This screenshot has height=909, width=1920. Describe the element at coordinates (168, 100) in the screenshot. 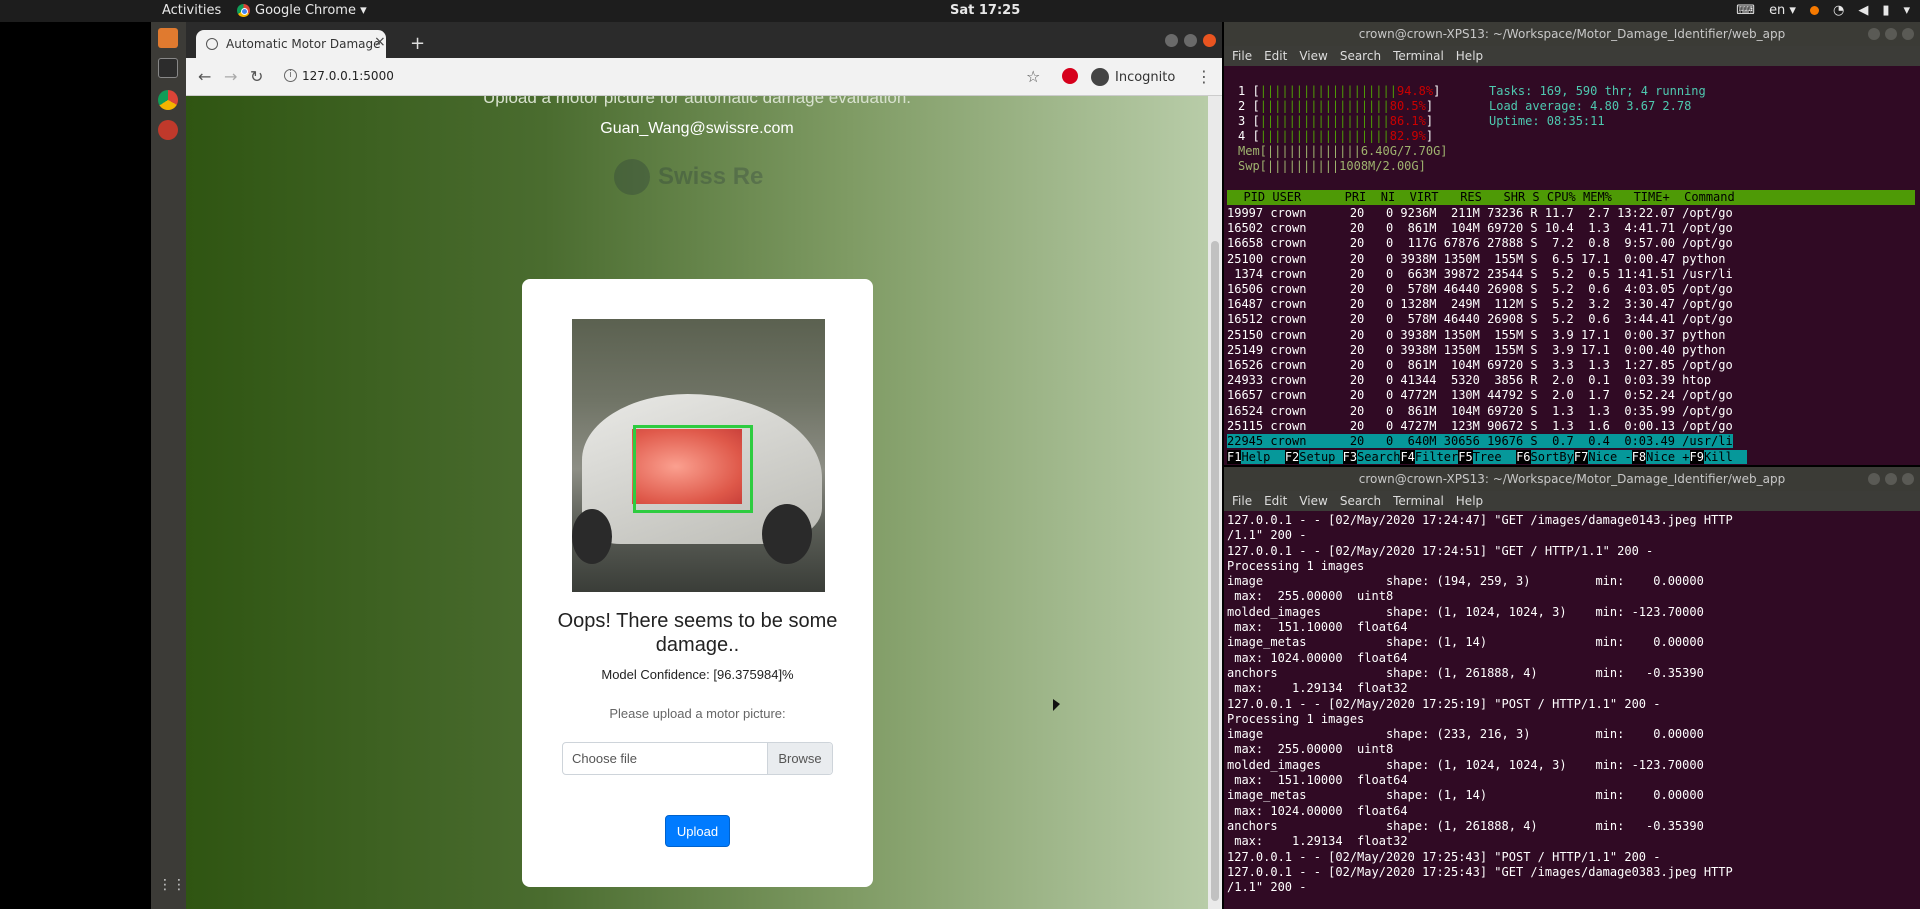

I see `chrome-app-icon` at that location.